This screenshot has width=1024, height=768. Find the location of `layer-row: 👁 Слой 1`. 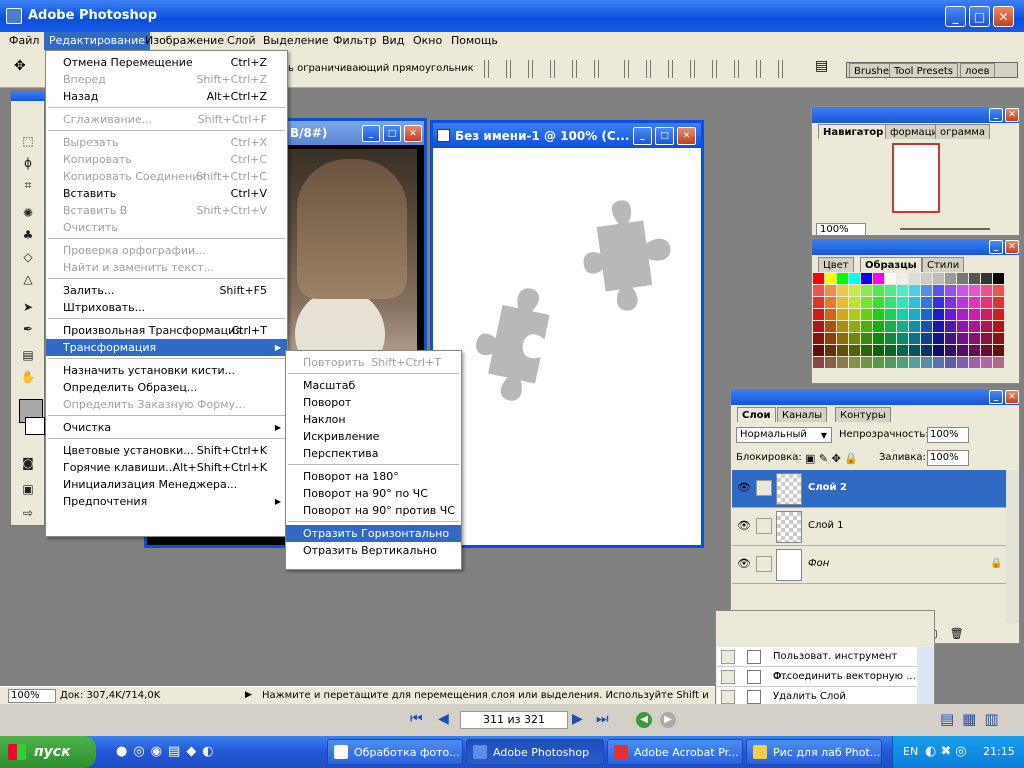

layer-row: 👁 Слой 1 is located at coordinates (869, 527).